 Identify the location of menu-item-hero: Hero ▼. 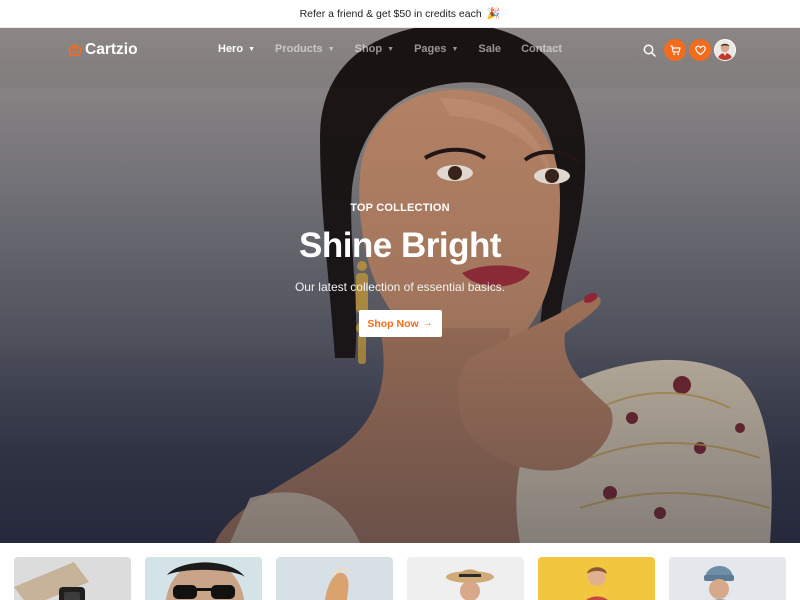
(236, 49).